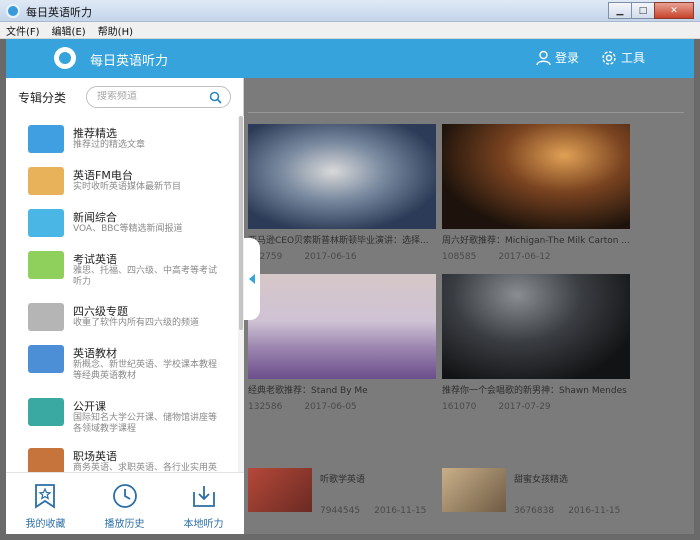 The height and width of the screenshot is (540, 700). Describe the element at coordinates (69, 30) in the screenshot. I see `menu-edit: 编辑(E)` at that location.